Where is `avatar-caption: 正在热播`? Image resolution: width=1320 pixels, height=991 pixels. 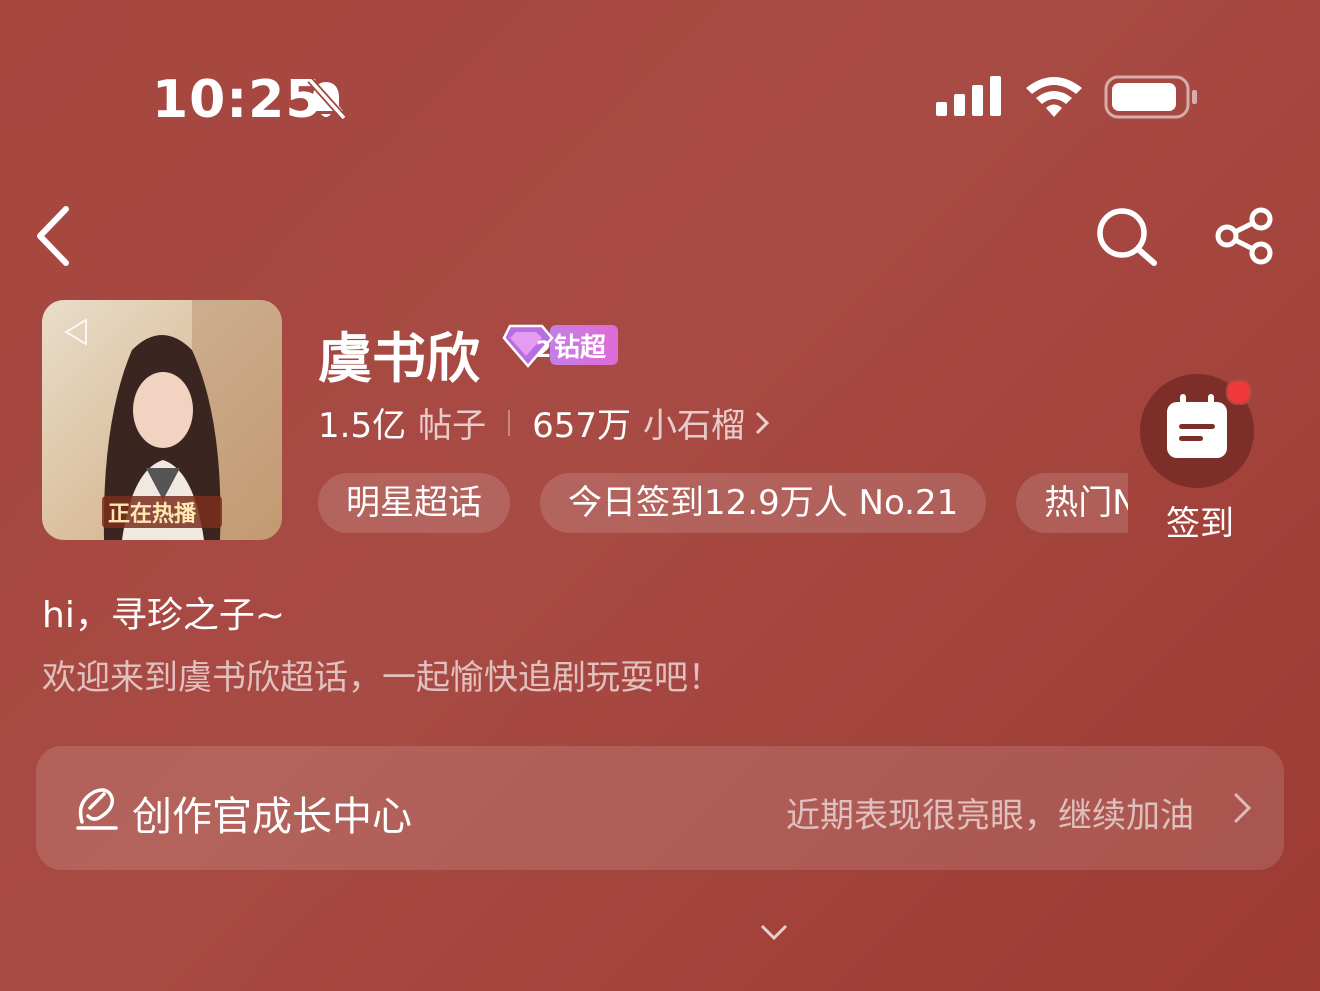
avatar-caption: 正在热播 is located at coordinates (152, 514).